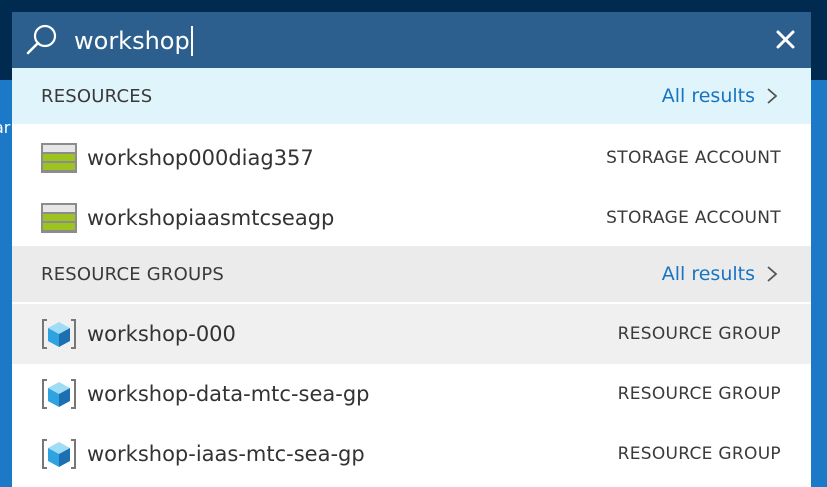 This screenshot has height=487, width=827. What do you see at coordinates (411, 218) in the screenshot?
I see `result-row-storage-2: workshopiaasmtcseagp STORAGE ACCOUNT` at bounding box center [411, 218].